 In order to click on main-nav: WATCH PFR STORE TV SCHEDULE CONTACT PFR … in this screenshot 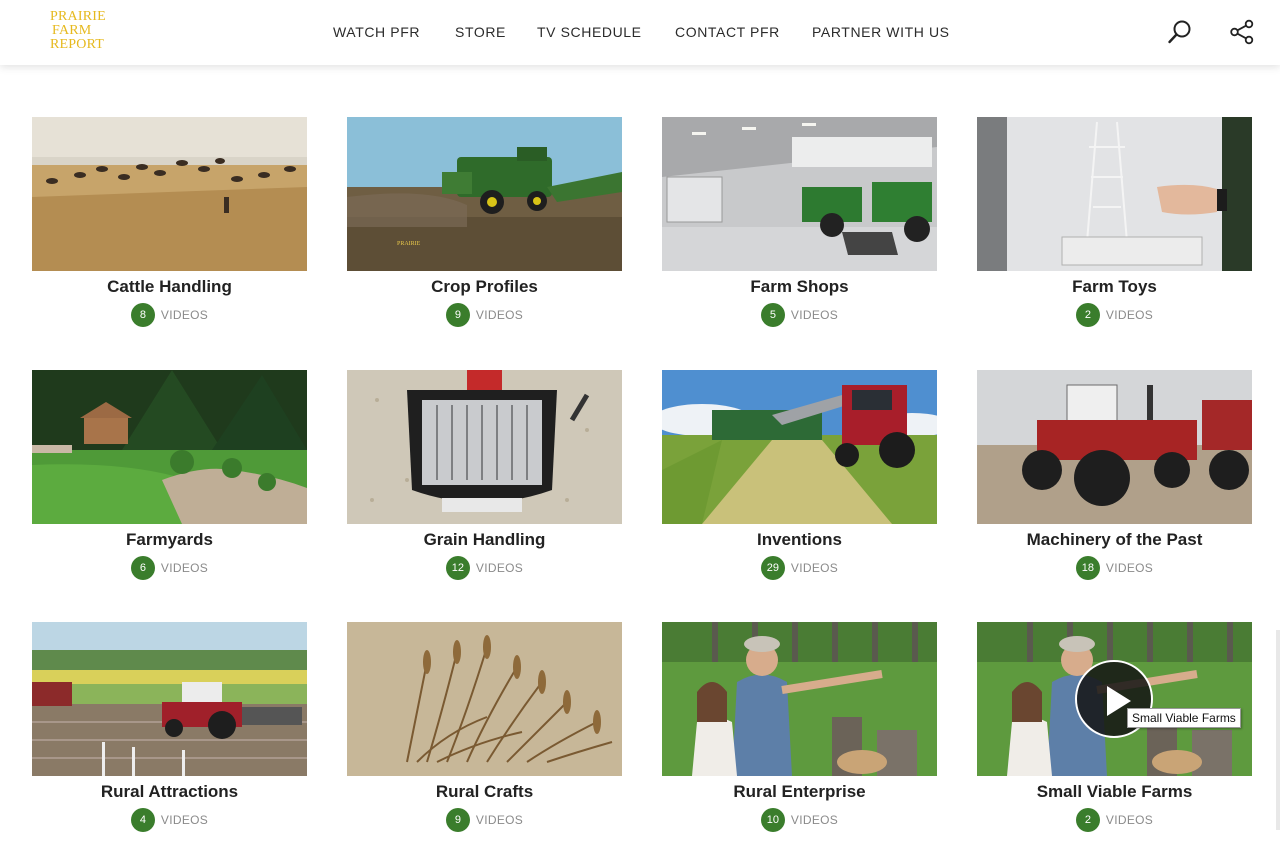, I will do `click(640, 32)`.